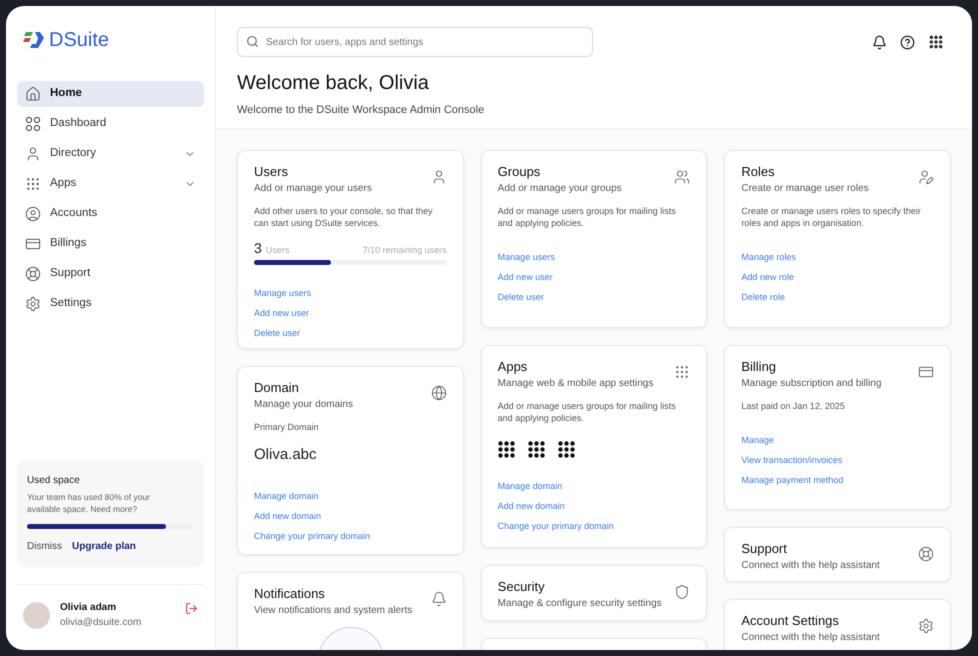  Describe the element at coordinates (110, 244) in the screenshot. I see `sidebar-item: Billings` at that location.